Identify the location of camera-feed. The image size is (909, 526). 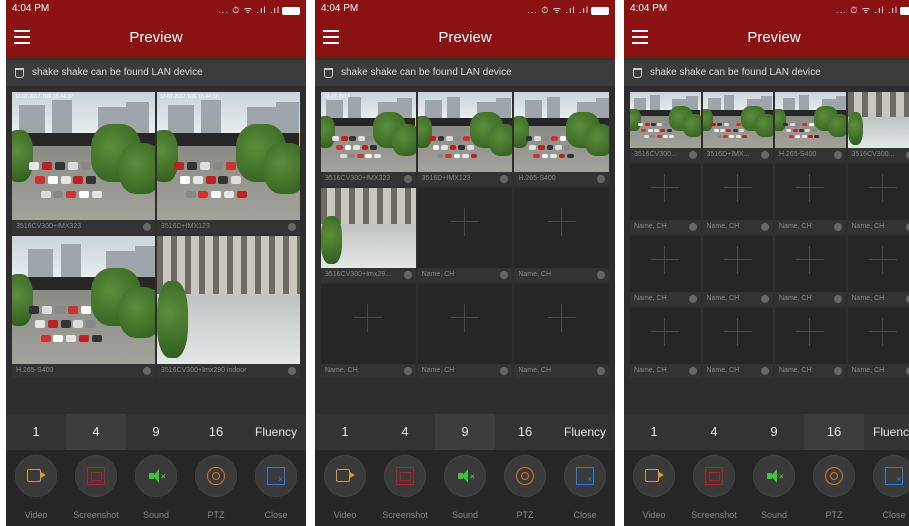
(737, 120).